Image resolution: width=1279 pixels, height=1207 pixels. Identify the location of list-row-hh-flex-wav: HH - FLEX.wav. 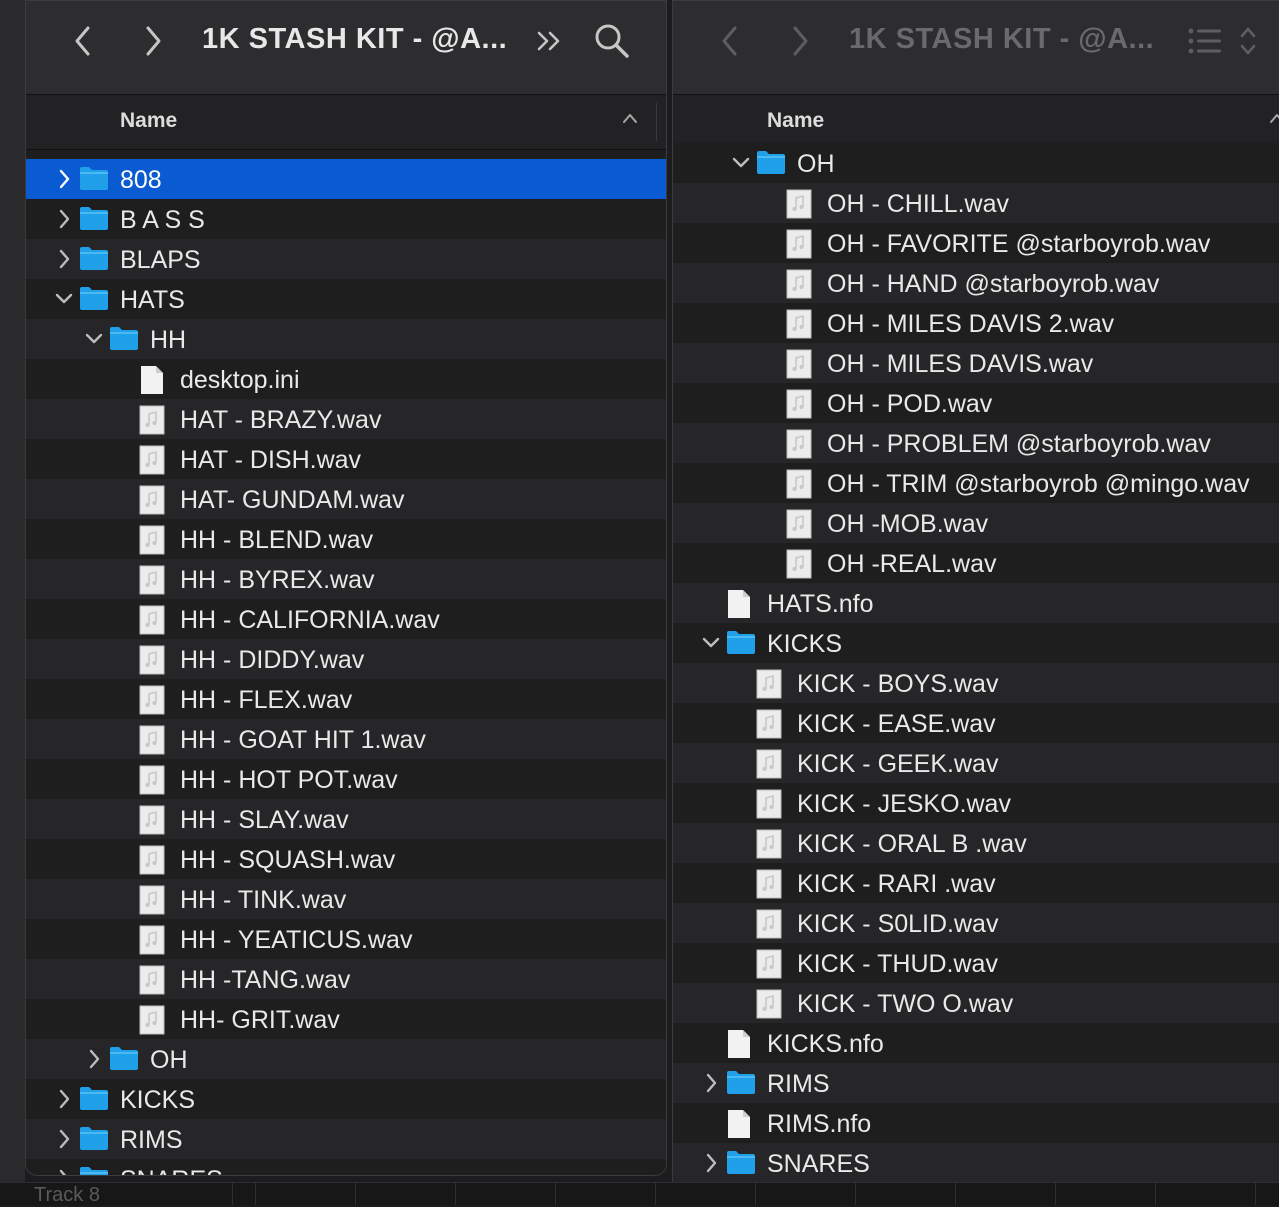
(346, 699).